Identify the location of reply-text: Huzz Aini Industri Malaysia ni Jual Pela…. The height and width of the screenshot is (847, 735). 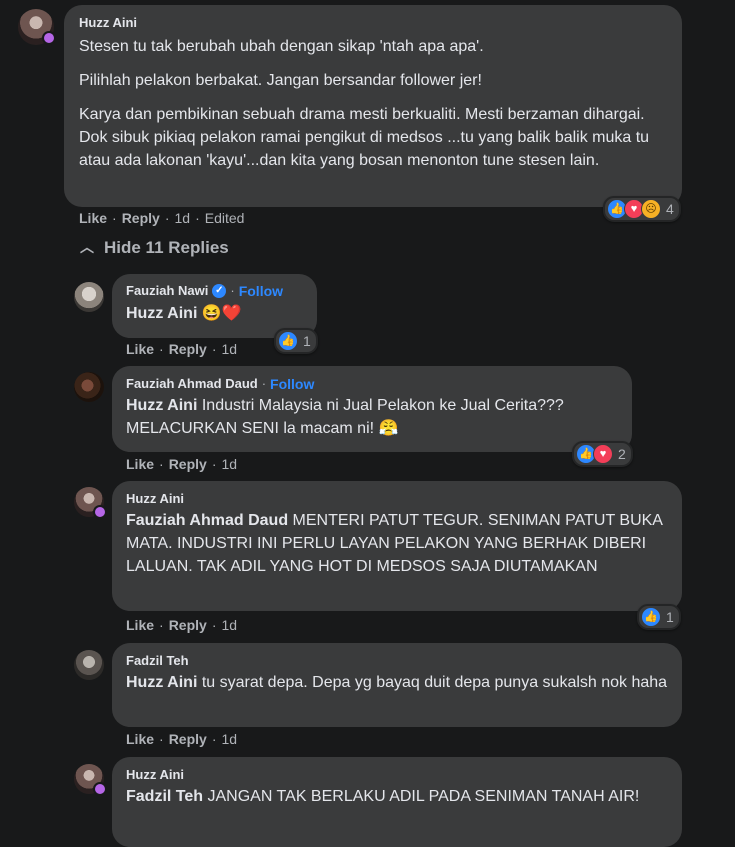
(372, 417).